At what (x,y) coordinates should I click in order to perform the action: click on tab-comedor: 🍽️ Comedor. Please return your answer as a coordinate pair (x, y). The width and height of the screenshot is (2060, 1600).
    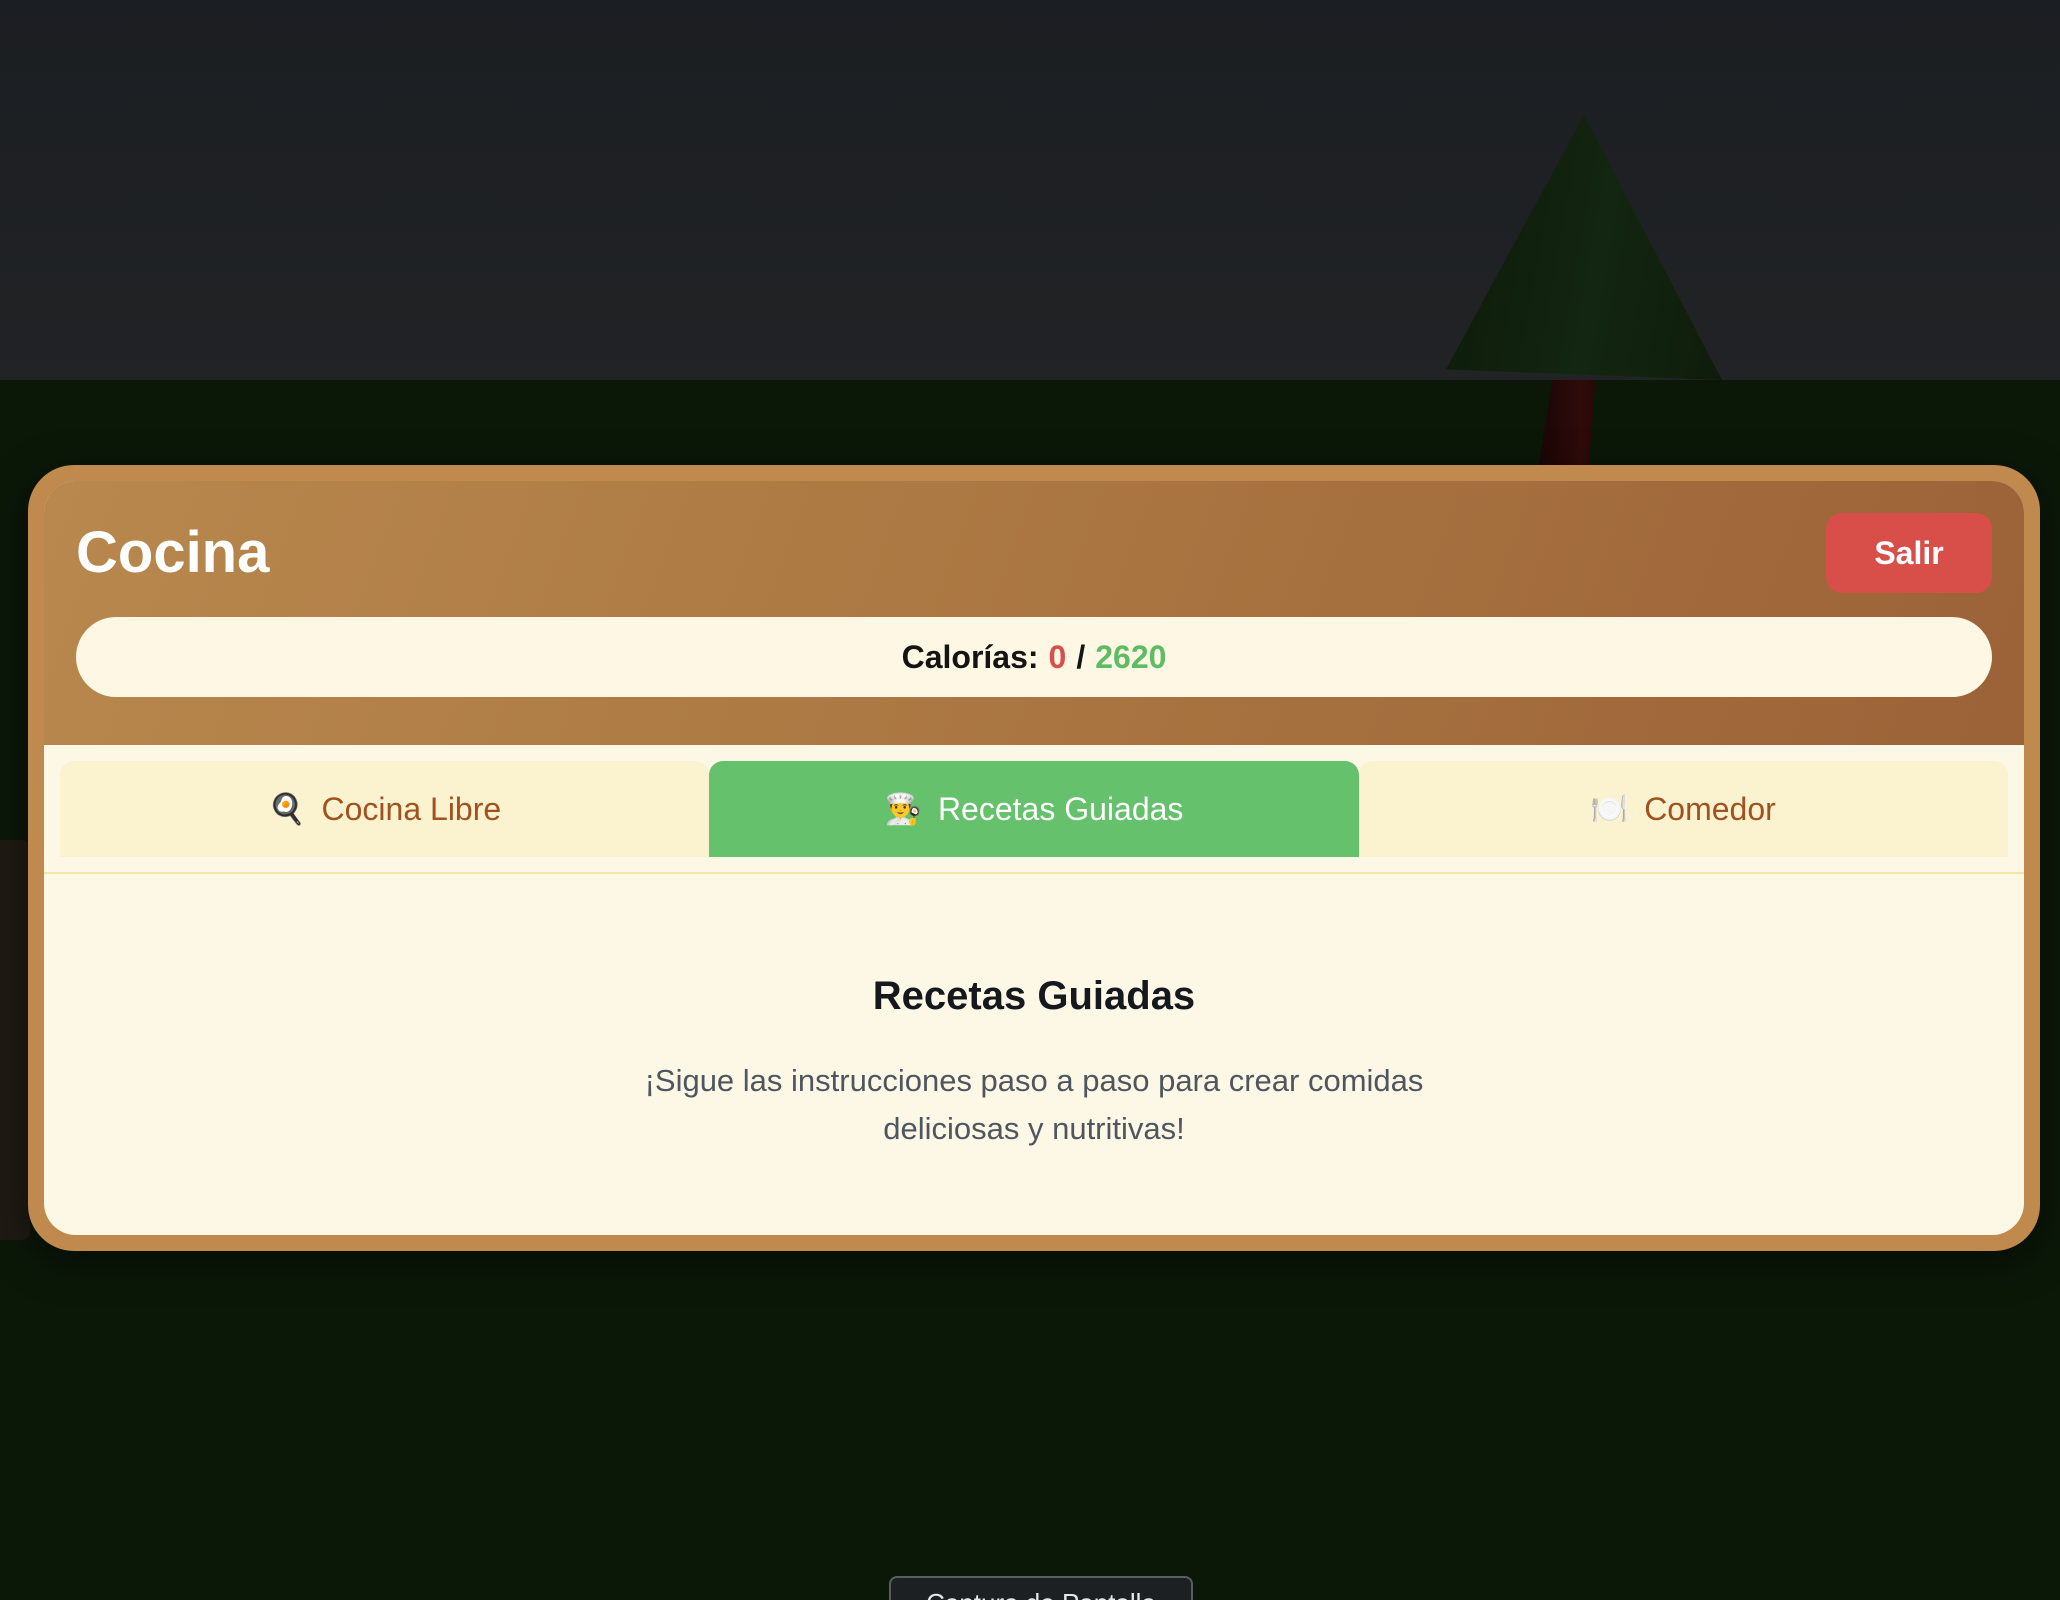
    Looking at the image, I should click on (1683, 809).